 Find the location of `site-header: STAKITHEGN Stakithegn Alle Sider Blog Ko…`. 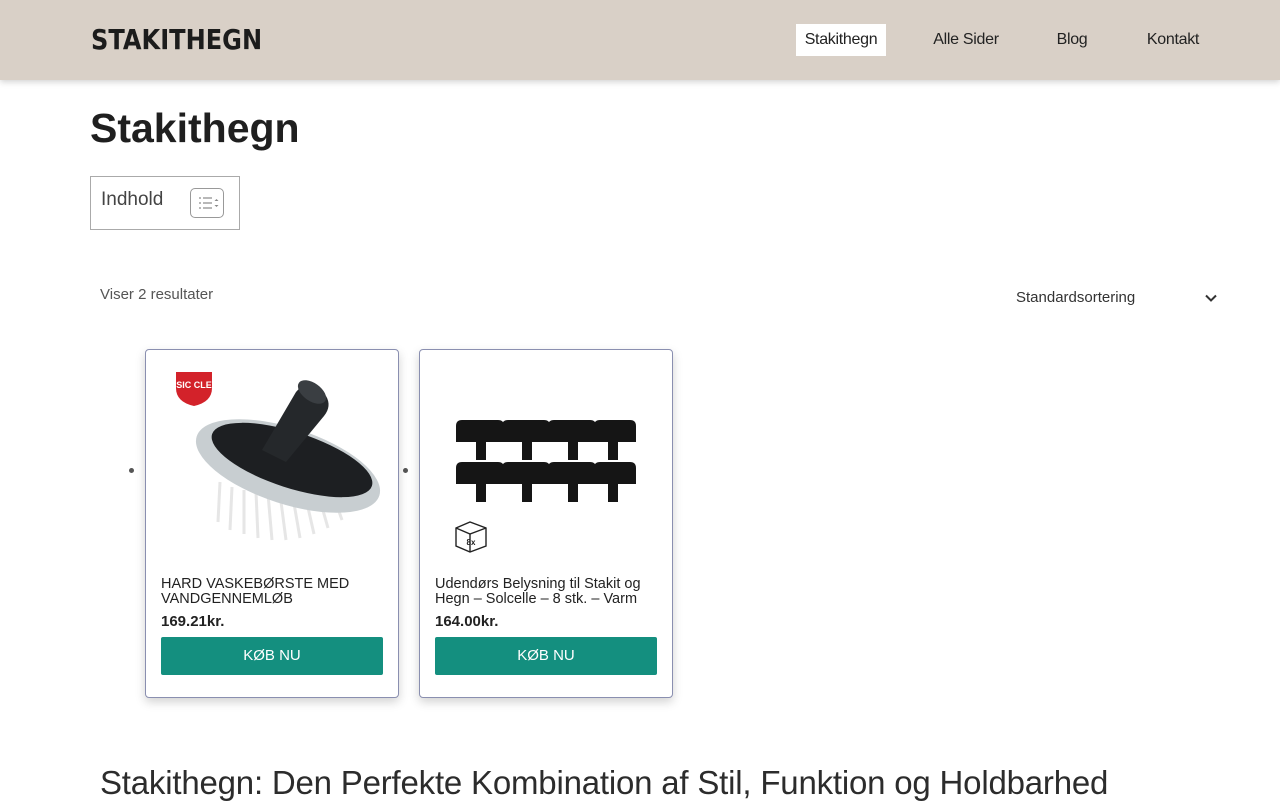

site-header: STAKITHEGN Stakithegn Alle Sider Blog Ko… is located at coordinates (640, 40).